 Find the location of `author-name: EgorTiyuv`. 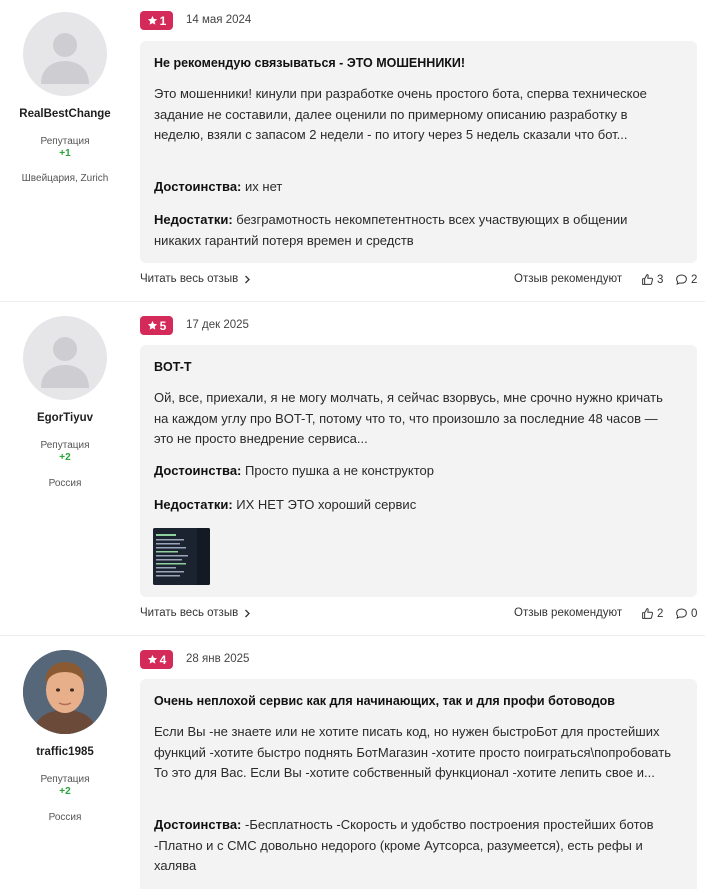

author-name: EgorTiyuv is located at coordinates (65, 418).